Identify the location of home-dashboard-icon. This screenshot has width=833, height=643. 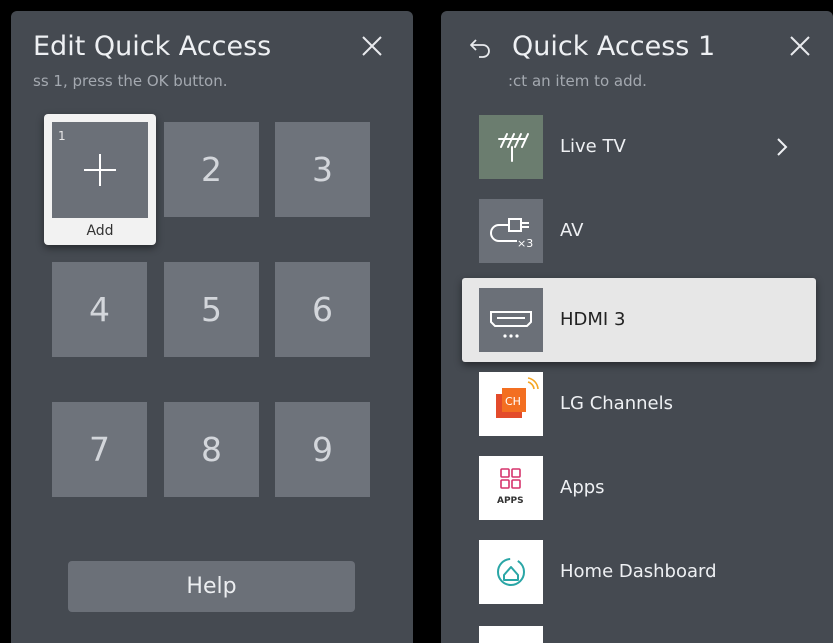
(511, 572).